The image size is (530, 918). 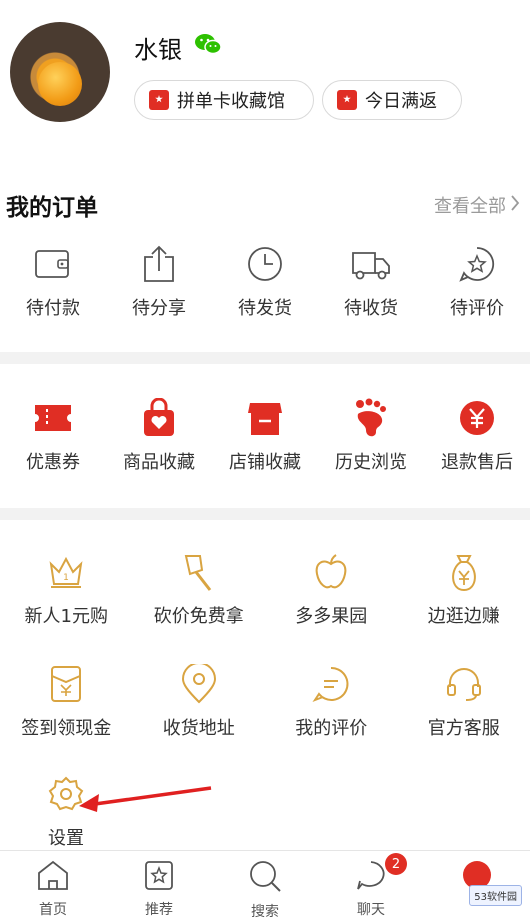 What do you see at coordinates (145, 801) in the screenshot?
I see `annotation-arrow-icon` at bounding box center [145, 801].